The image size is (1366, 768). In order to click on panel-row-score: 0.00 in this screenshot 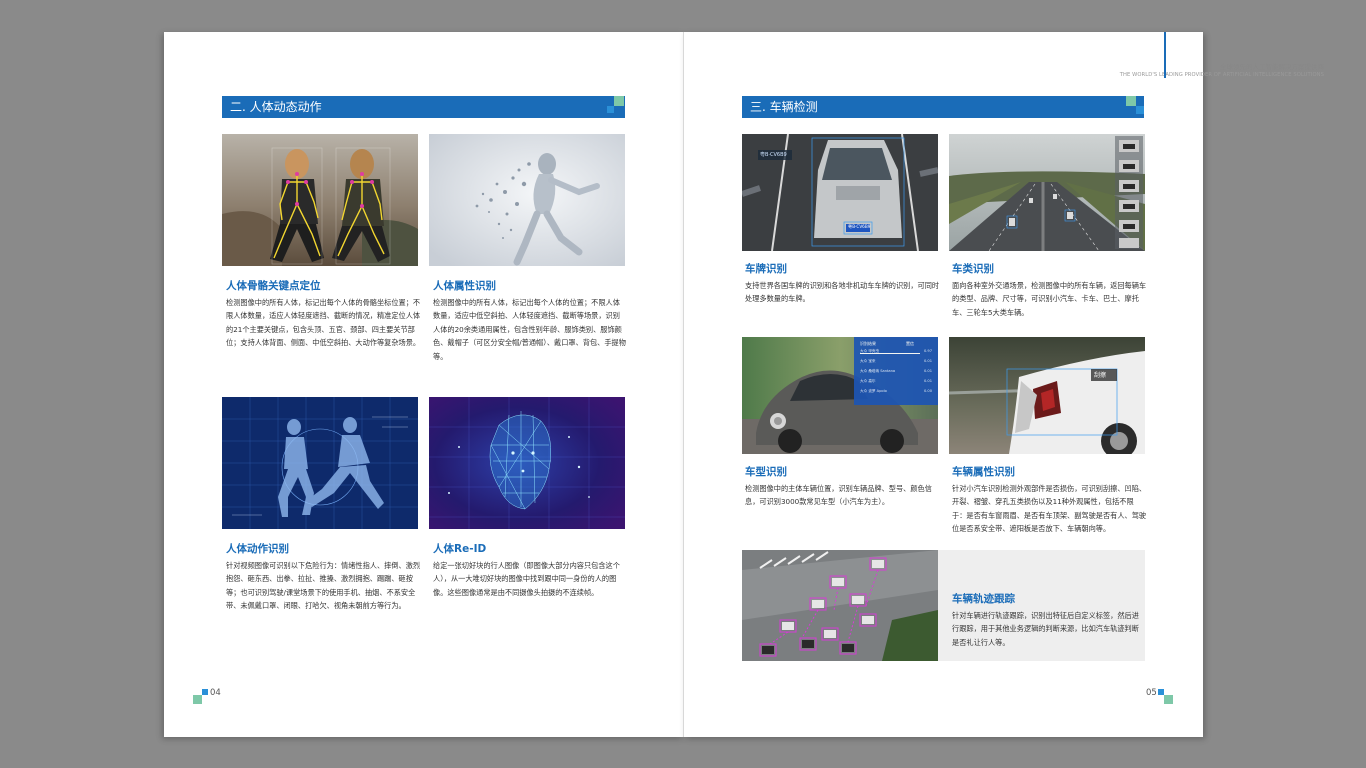, I will do `click(928, 391)`.